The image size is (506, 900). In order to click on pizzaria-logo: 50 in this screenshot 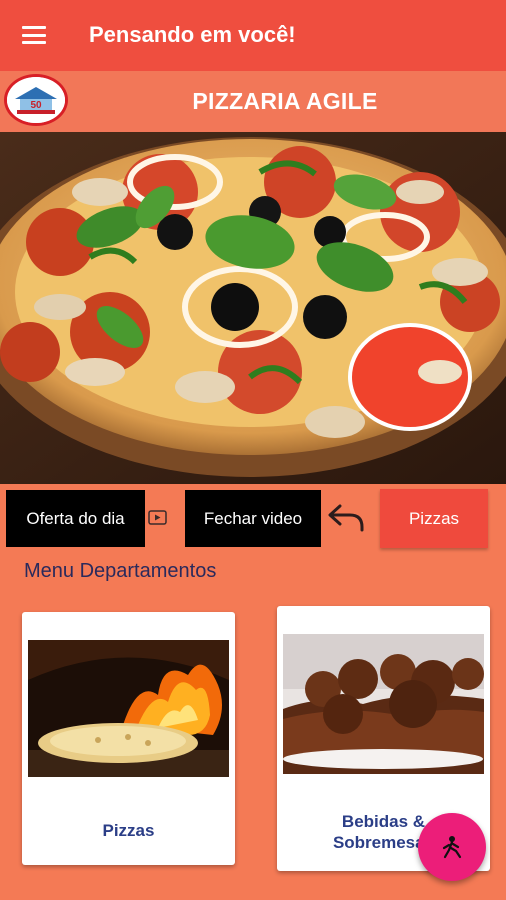, I will do `click(36, 100)`.